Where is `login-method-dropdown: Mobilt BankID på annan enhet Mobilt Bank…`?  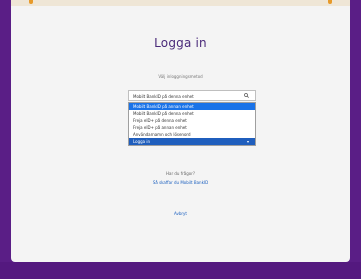 login-method-dropdown: Mobilt BankID på annan enhet Mobilt Bank… is located at coordinates (192, 124).